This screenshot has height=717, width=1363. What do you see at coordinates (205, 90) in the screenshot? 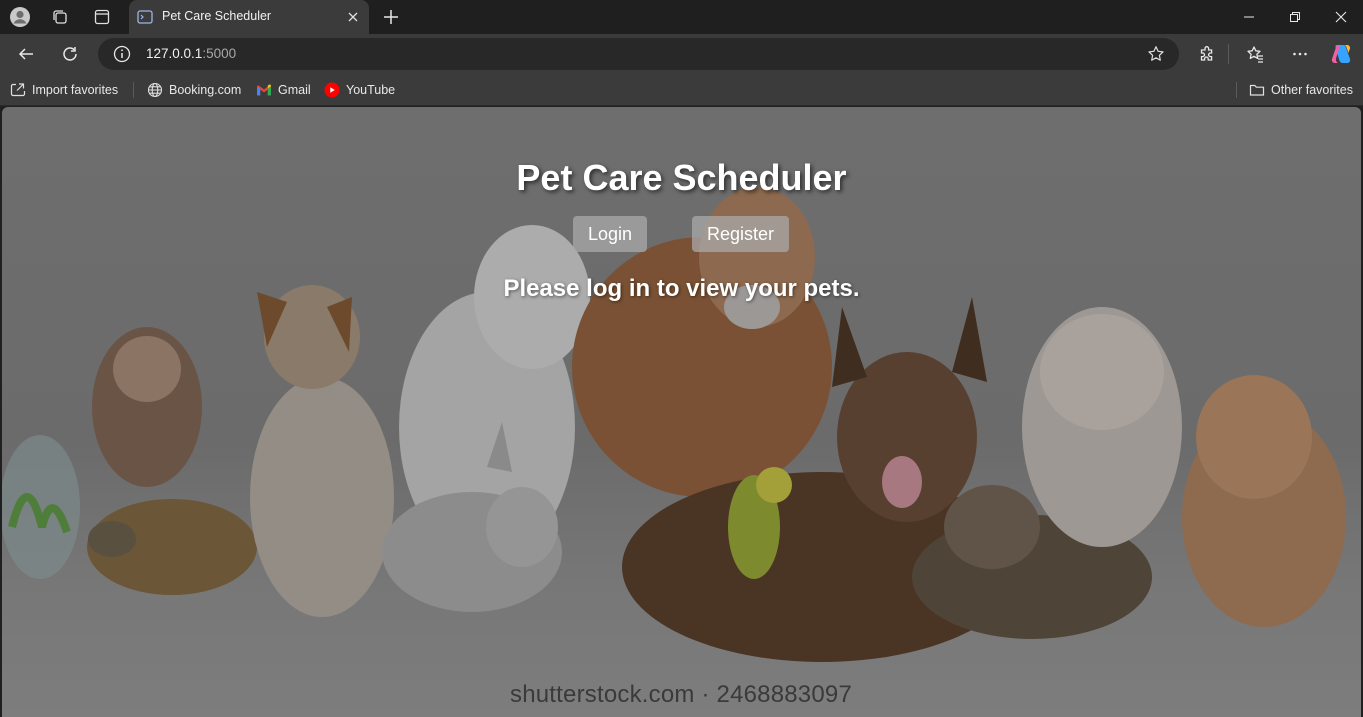
I see `favorite-label: Booking.com` at bounding box center [205, 90].